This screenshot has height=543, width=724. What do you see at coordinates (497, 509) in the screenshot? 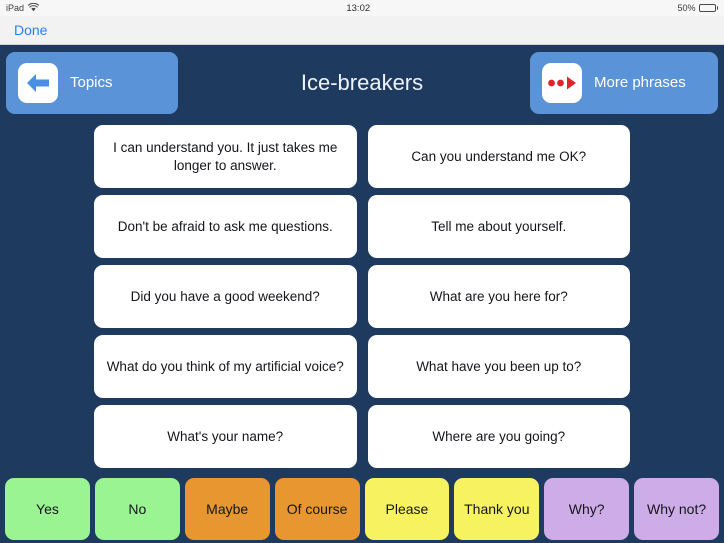
I see `quick-reply-button: Thank you` at bounding box center [497, 509].